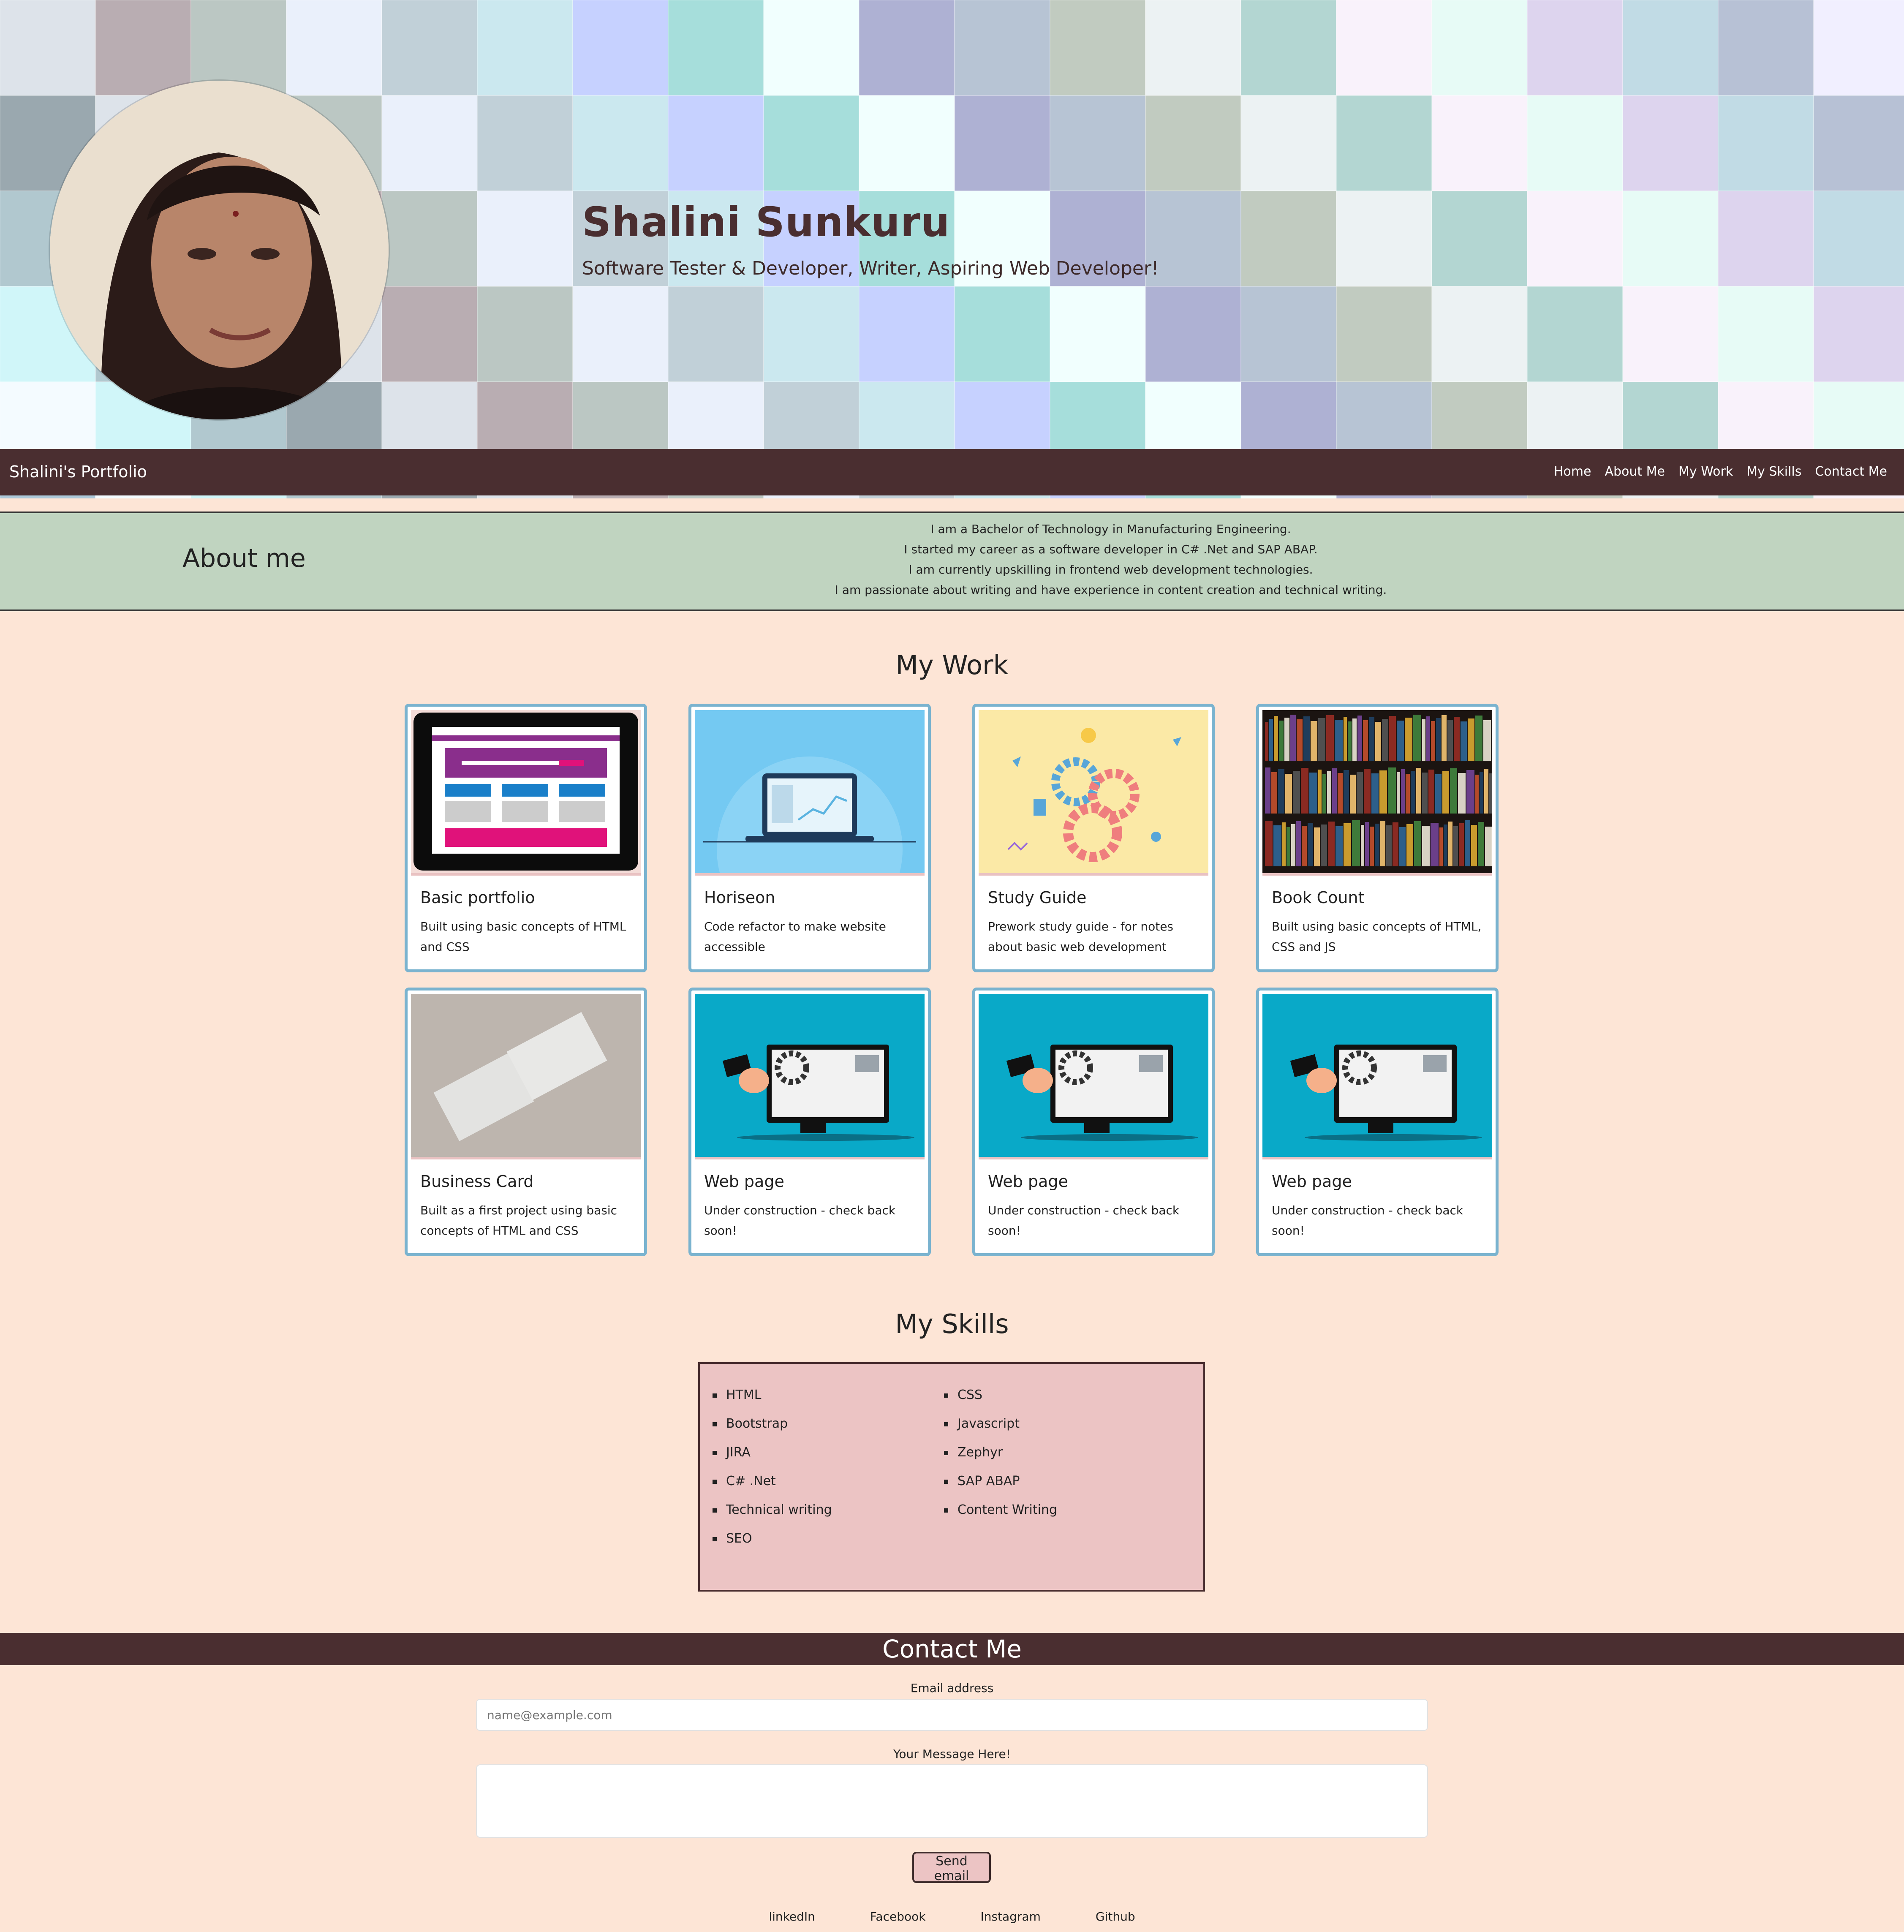 The image size is (1904, 1932). I want to click on card-description: Code refactor to make website accessible, so click(795, 937).